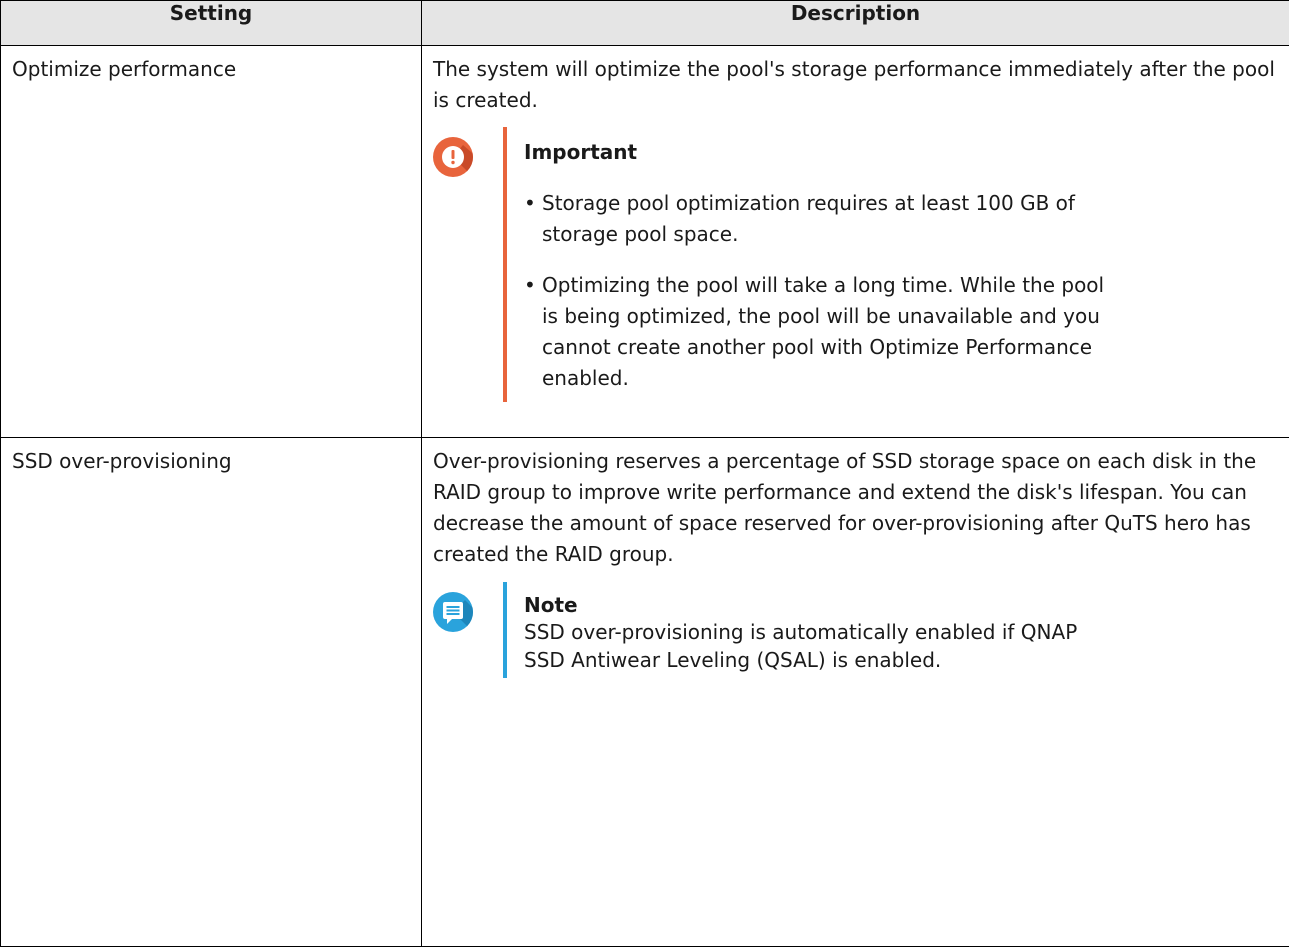 The width and height of the screenshot is (1289, 947). What do you see at coordinates (901, 605) in the screenshot?
I see `note-title: Note` at bounding box center [901, 605].